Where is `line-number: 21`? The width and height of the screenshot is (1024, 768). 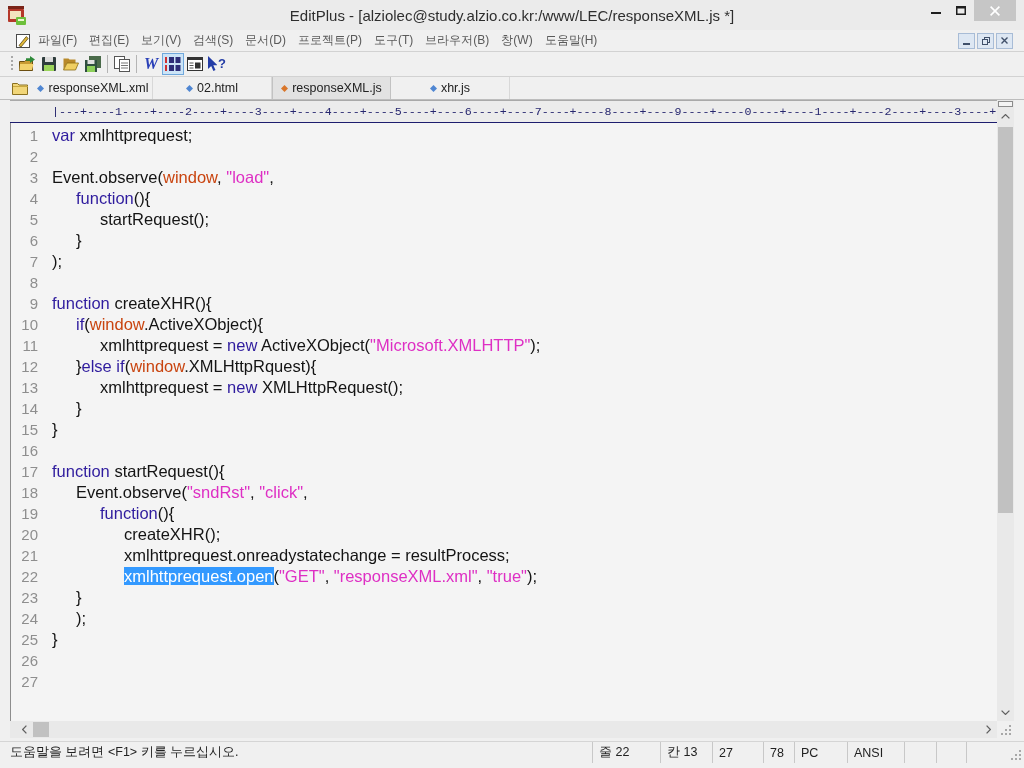 line-number: 21 is located at coordinates (29, 555).